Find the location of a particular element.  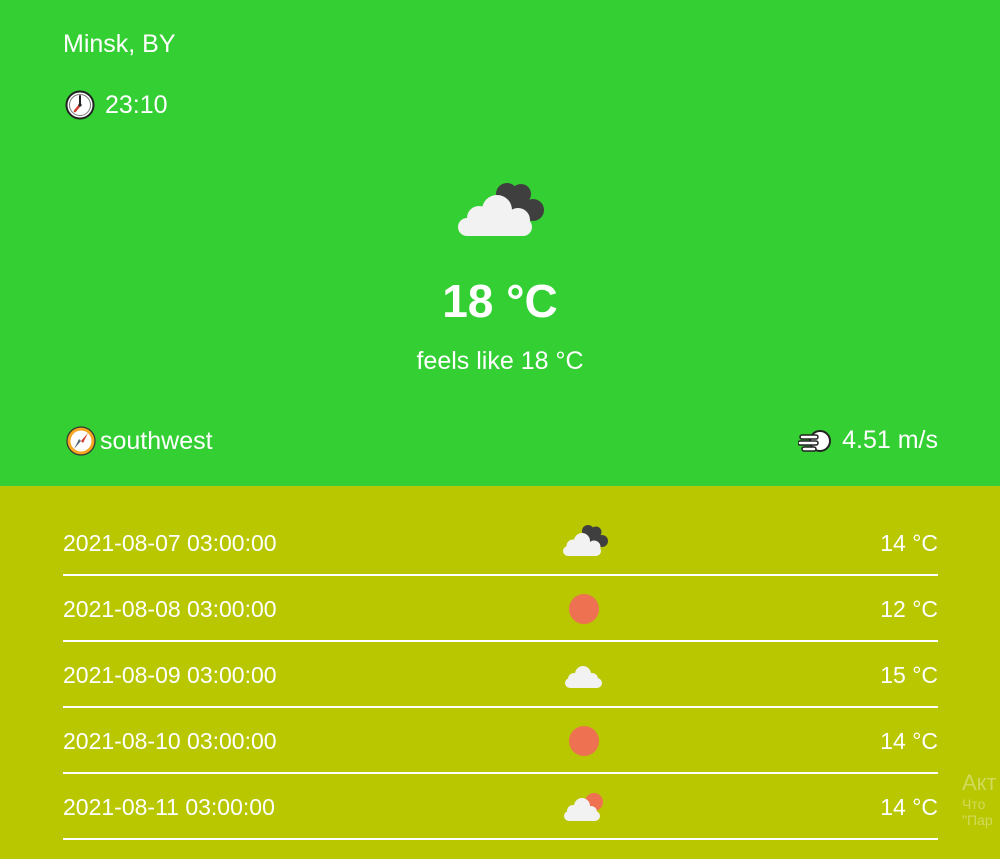

wind-icon is located at coordinates (815, 440).